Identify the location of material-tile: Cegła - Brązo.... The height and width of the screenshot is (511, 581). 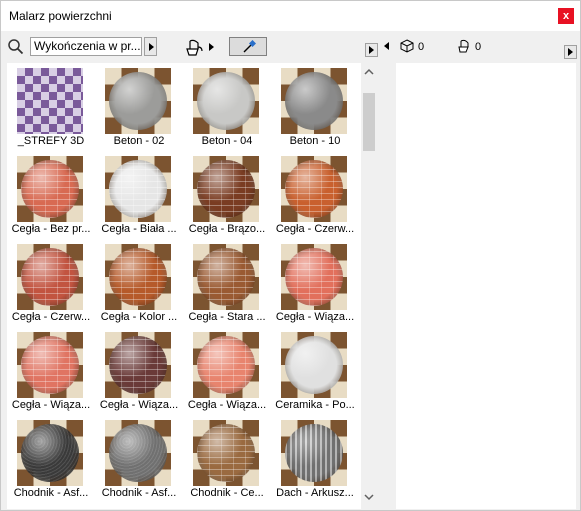
(227, 196).